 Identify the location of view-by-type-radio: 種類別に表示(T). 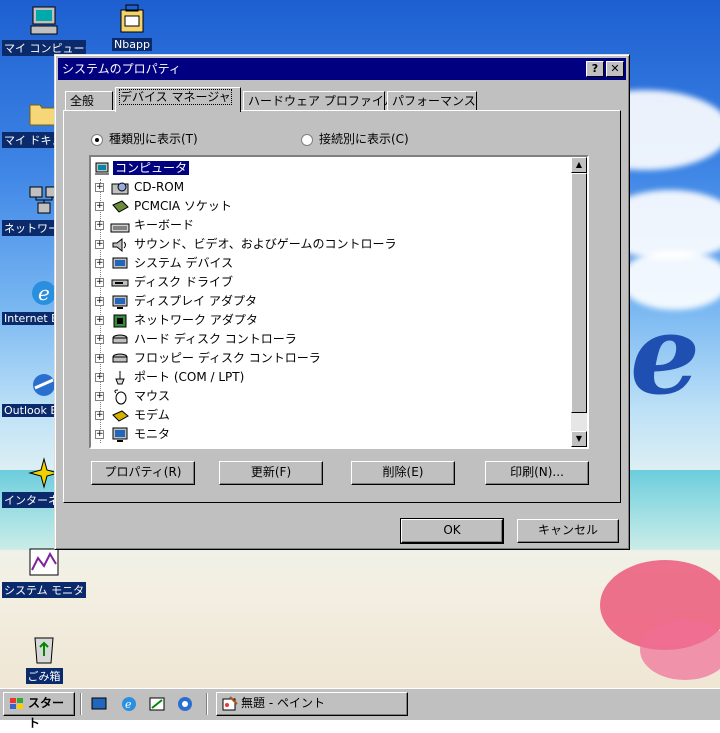
(144, 138).